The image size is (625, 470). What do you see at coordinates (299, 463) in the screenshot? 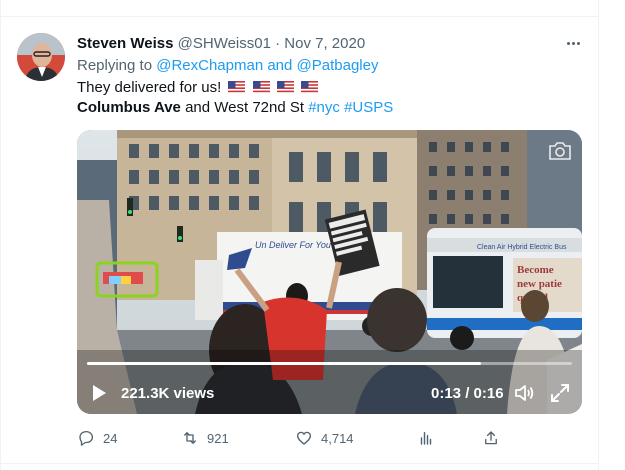
I see `bottom-divider` at bounding box center [299, 463].